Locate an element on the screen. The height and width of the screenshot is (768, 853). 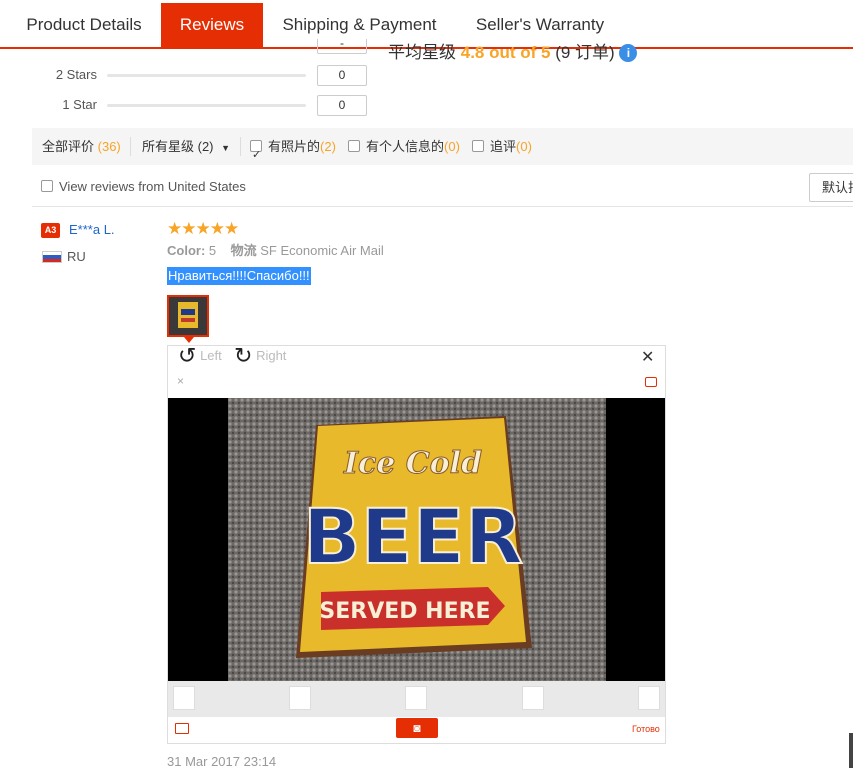
photo-sign-line1: Ice Cold is located at coordinates (412, 463).